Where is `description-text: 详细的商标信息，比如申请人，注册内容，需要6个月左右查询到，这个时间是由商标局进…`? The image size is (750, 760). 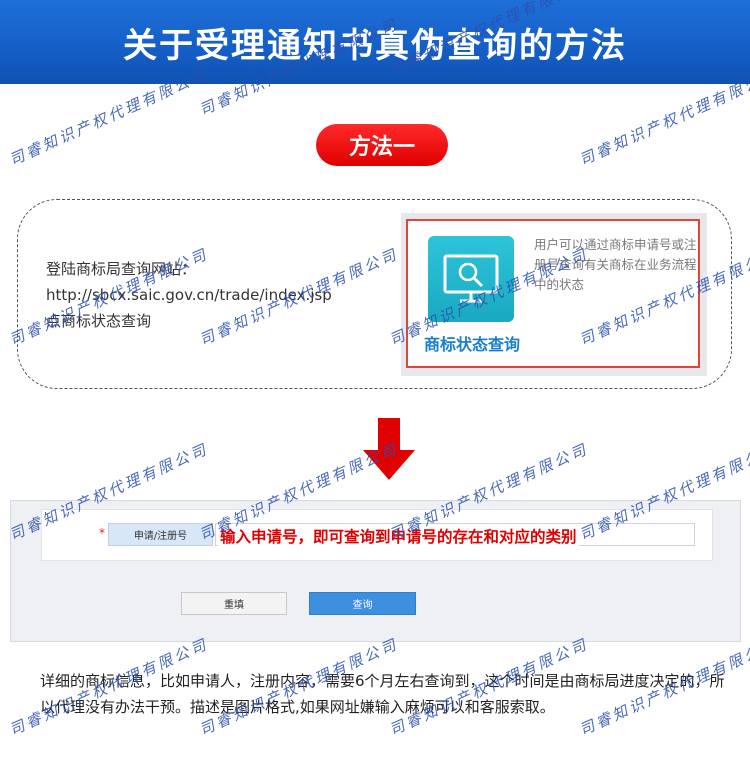
description-text: 详细的商标信息，比如申请人，注册内容，需要6个月左右查询到，这个时间是由商标局进… is located at coordinates (382, 694).